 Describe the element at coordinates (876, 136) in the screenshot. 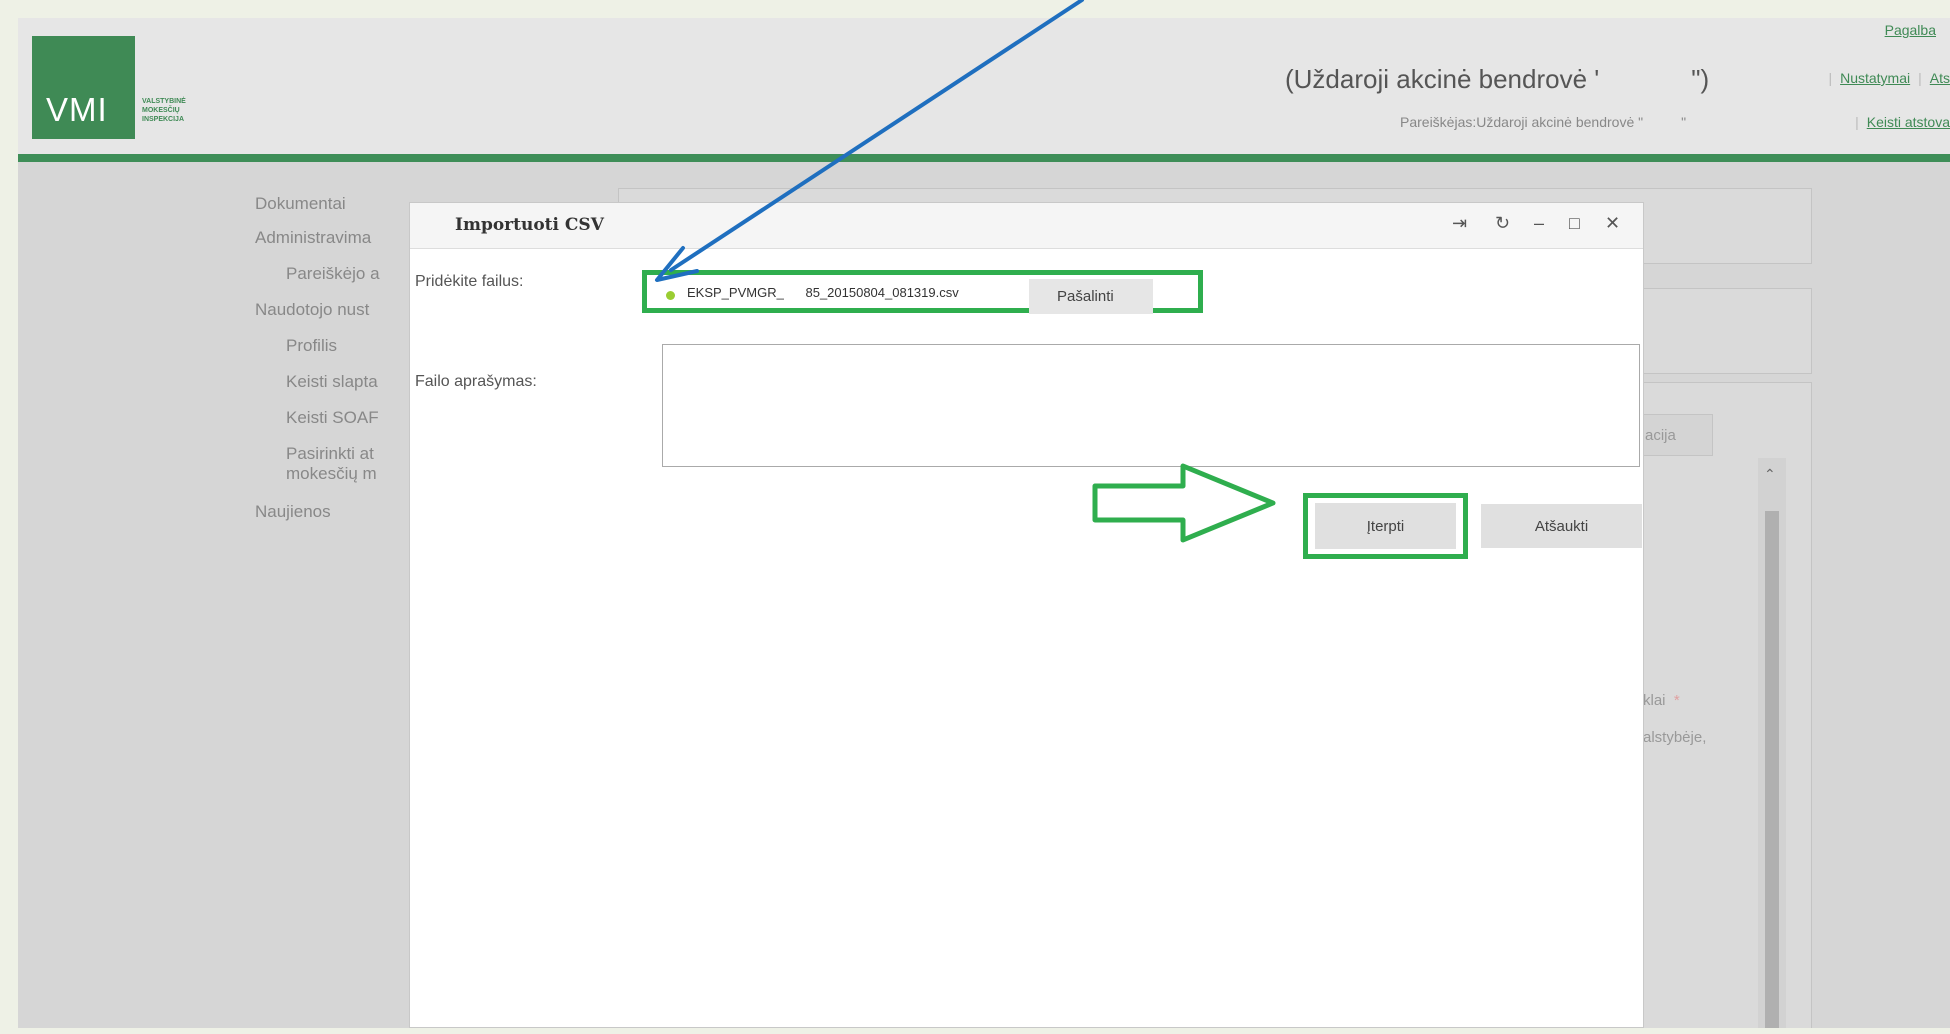

I see `annotation-pointer-arrow` at that location.